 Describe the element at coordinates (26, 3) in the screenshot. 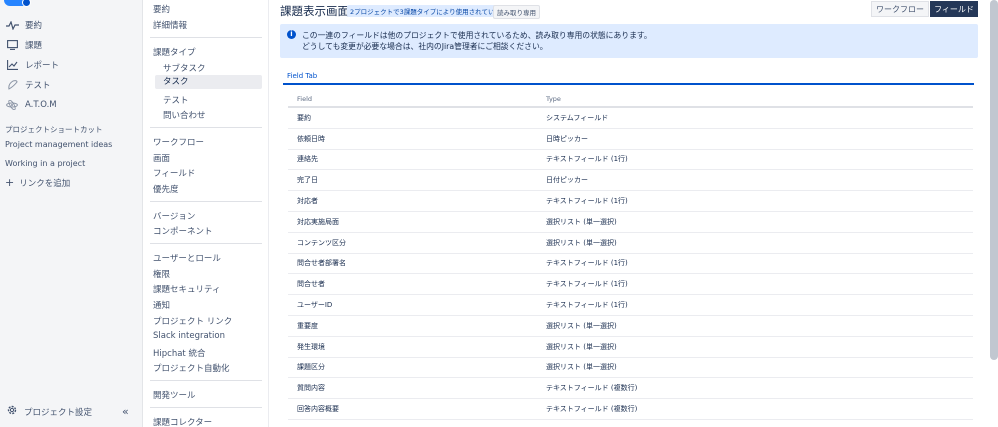

I see `avatar-badge` at that location.